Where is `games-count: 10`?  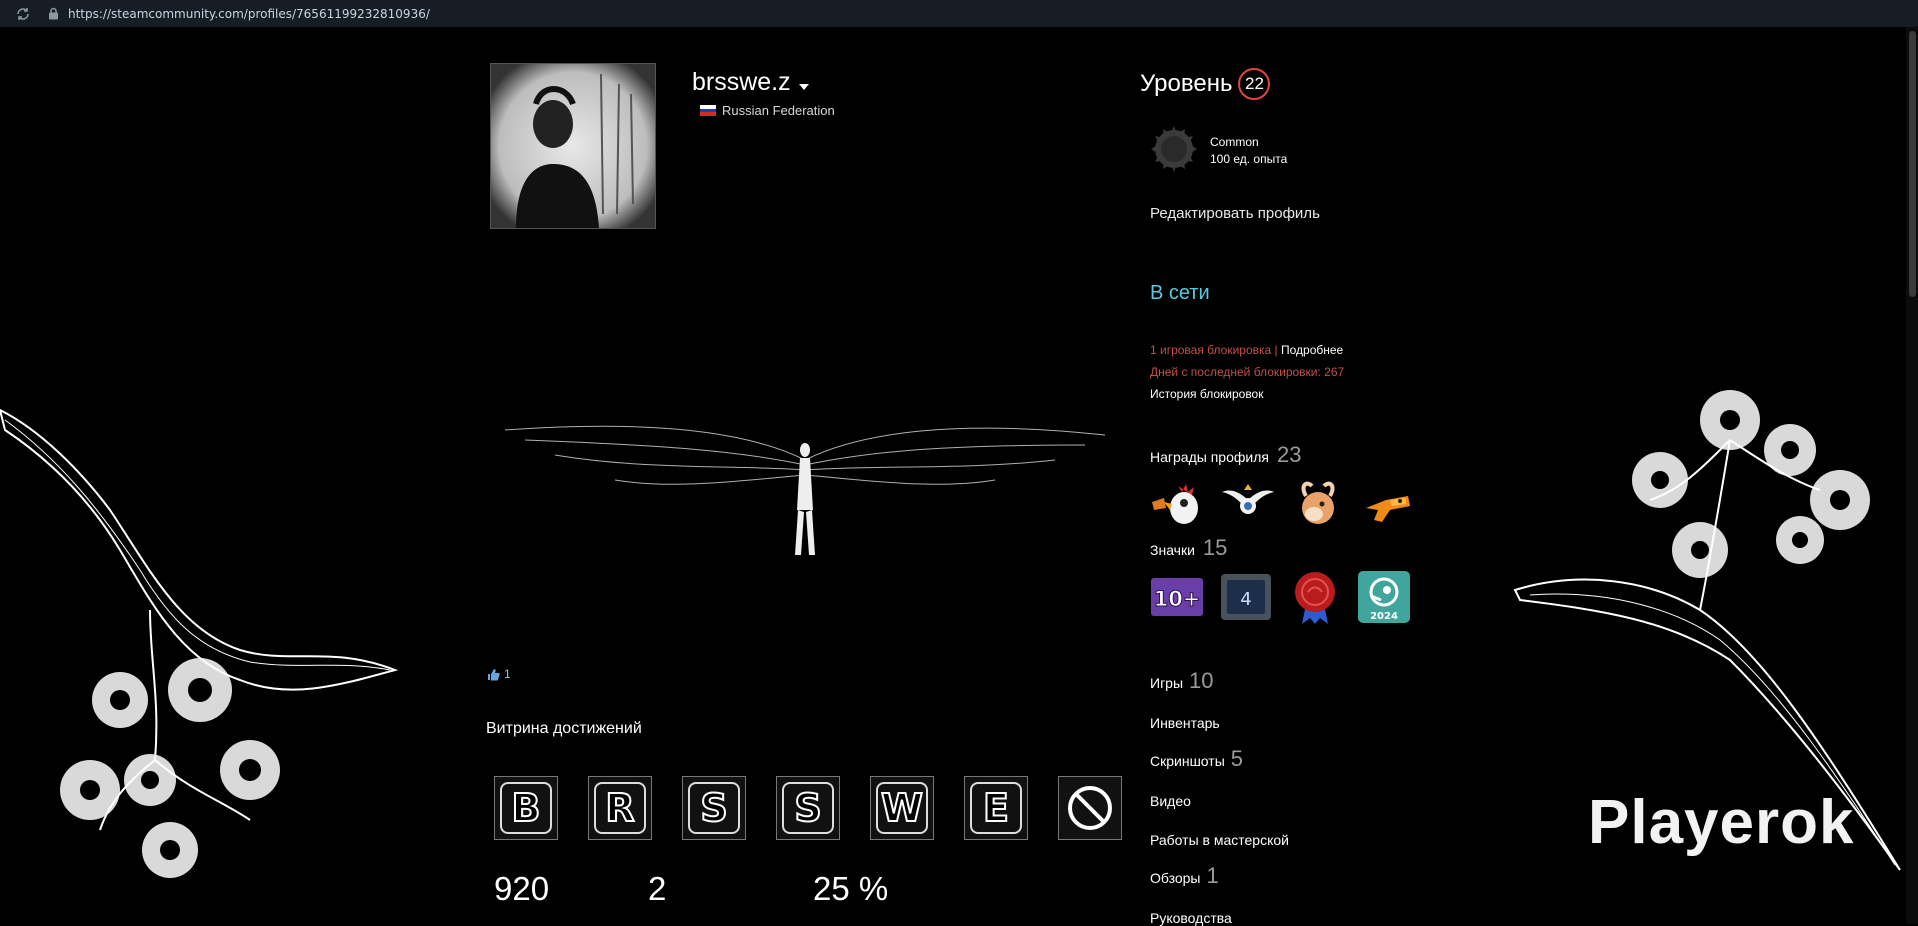 games-count: 10 is located at coordinates (1201, 680).